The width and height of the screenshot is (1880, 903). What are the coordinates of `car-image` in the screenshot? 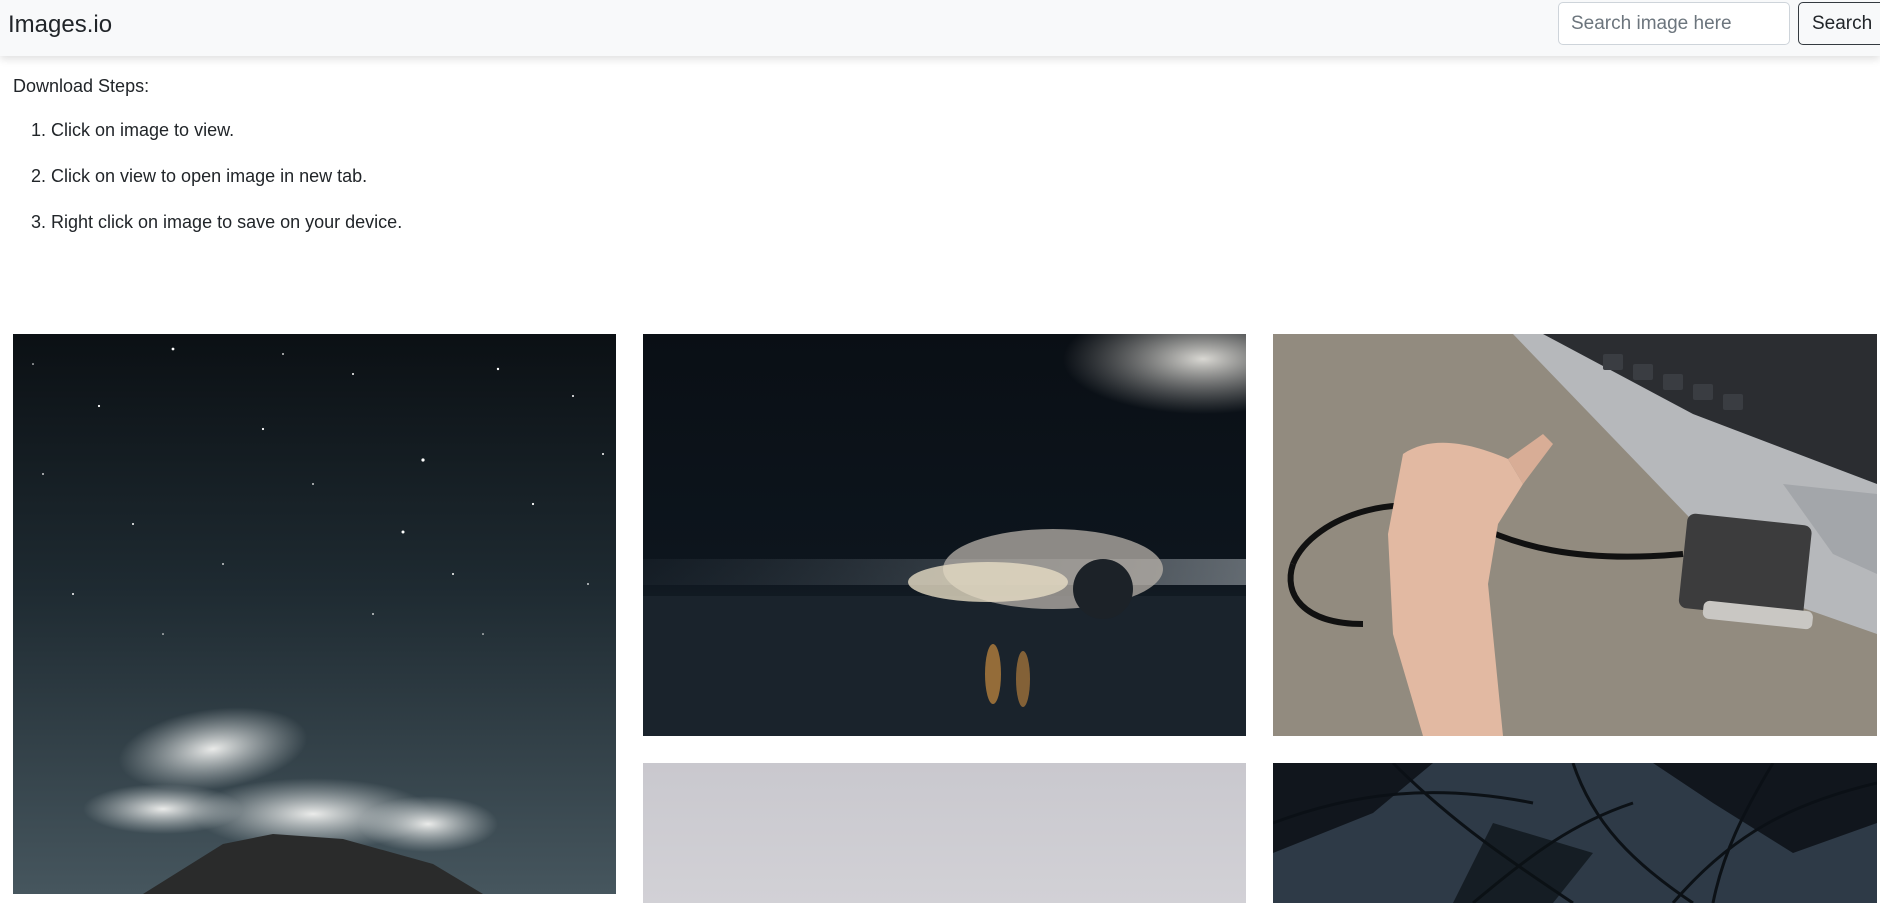 It's located at (944, 535).